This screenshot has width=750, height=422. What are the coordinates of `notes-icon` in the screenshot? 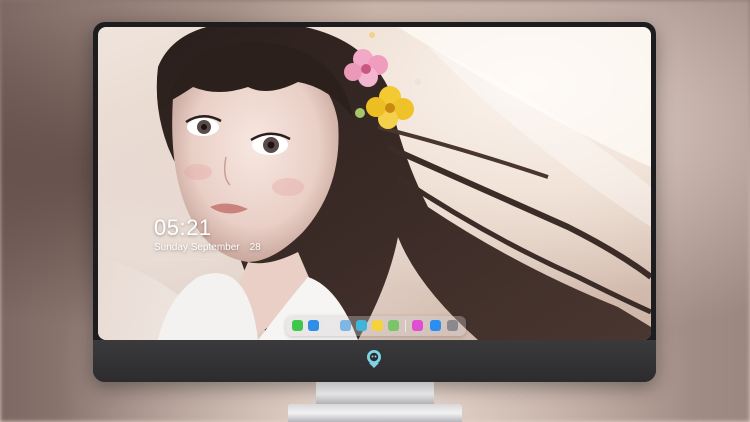 It's located at (377, 325).